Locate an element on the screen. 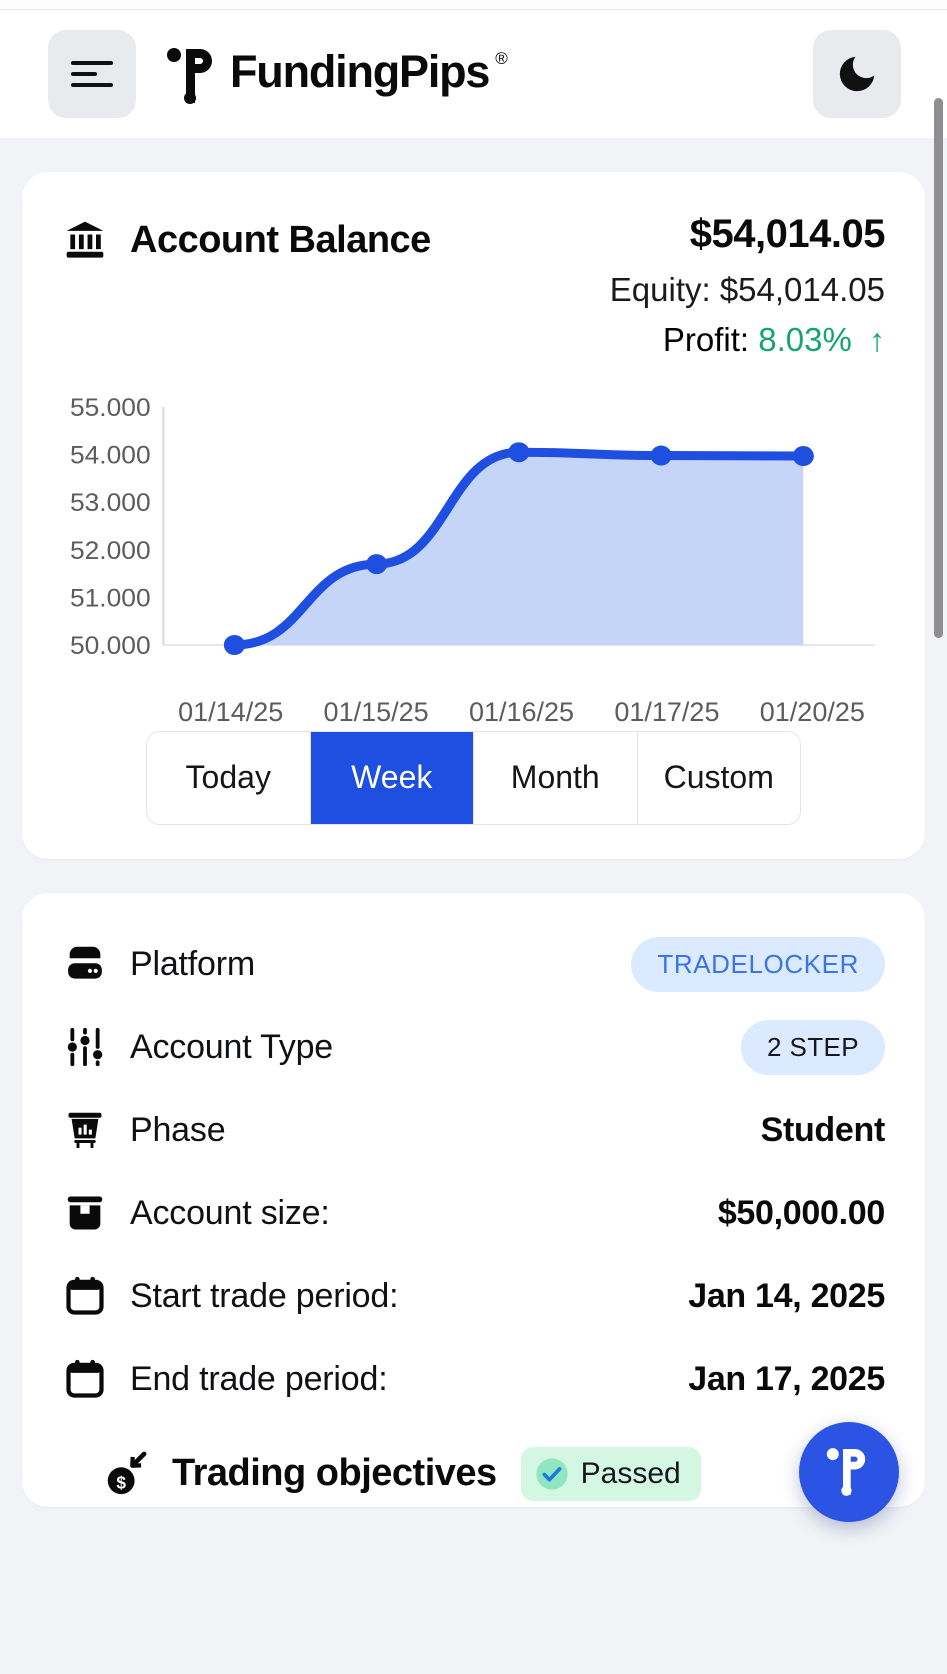 The width and height of the screenshot is (947, 1674). brand-logo: FundingPips ® is located at coordinates (337, 74).